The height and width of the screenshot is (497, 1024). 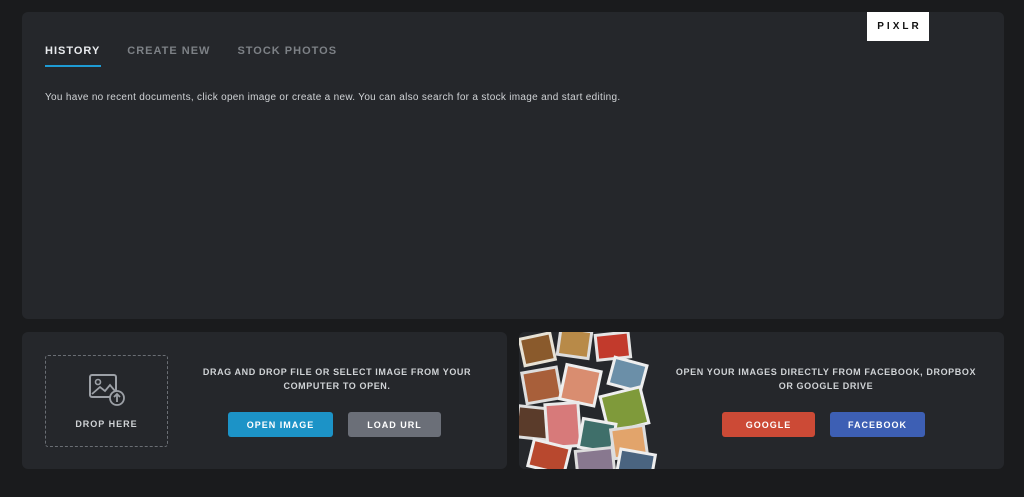 What do you see at coordinates (768, 424) in the screenshot?
I see `google-button: GOOGLE` at bounding box center [768, 424].